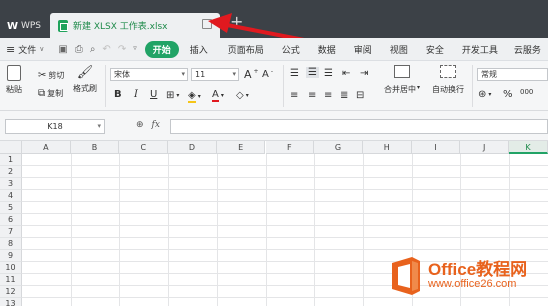  Describe the element at coordinates (480, 49) in the screenshot. I see `menu-developer: 开发工具` at that location.